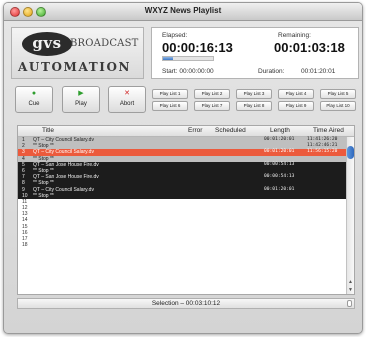 The image size is (366, 337). What do you see at coordinates (296, 106) in the screenshot?
I see `playlist-button-9: Play List 9` at bounding box center [296, 106].